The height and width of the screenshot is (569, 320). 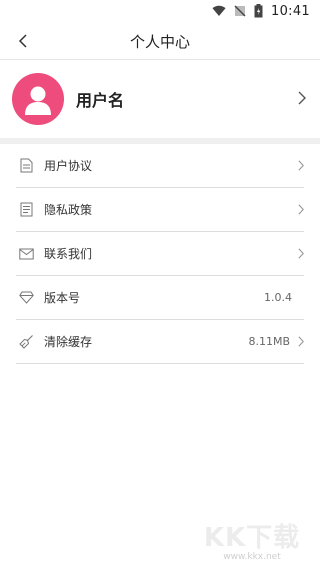 What do you see at coordinates (26, 166) in the screenshot?
I see `document-icon` at bounding box center [26, 166].